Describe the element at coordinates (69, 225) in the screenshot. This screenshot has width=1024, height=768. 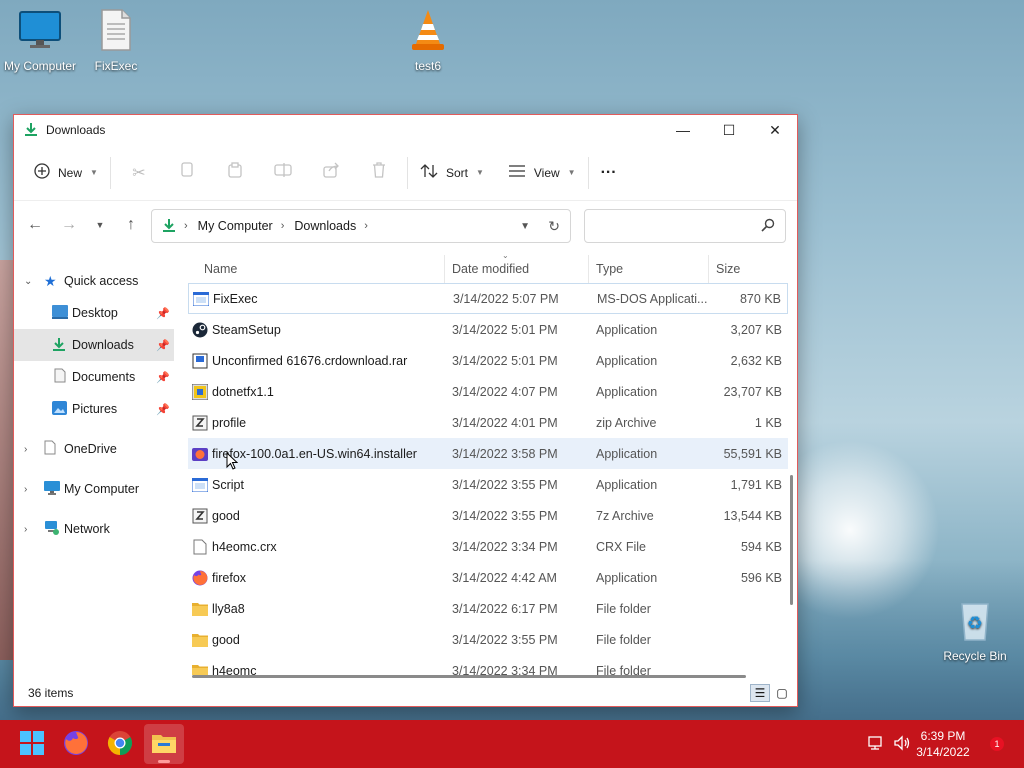
I see `forward-button: →` at that location.